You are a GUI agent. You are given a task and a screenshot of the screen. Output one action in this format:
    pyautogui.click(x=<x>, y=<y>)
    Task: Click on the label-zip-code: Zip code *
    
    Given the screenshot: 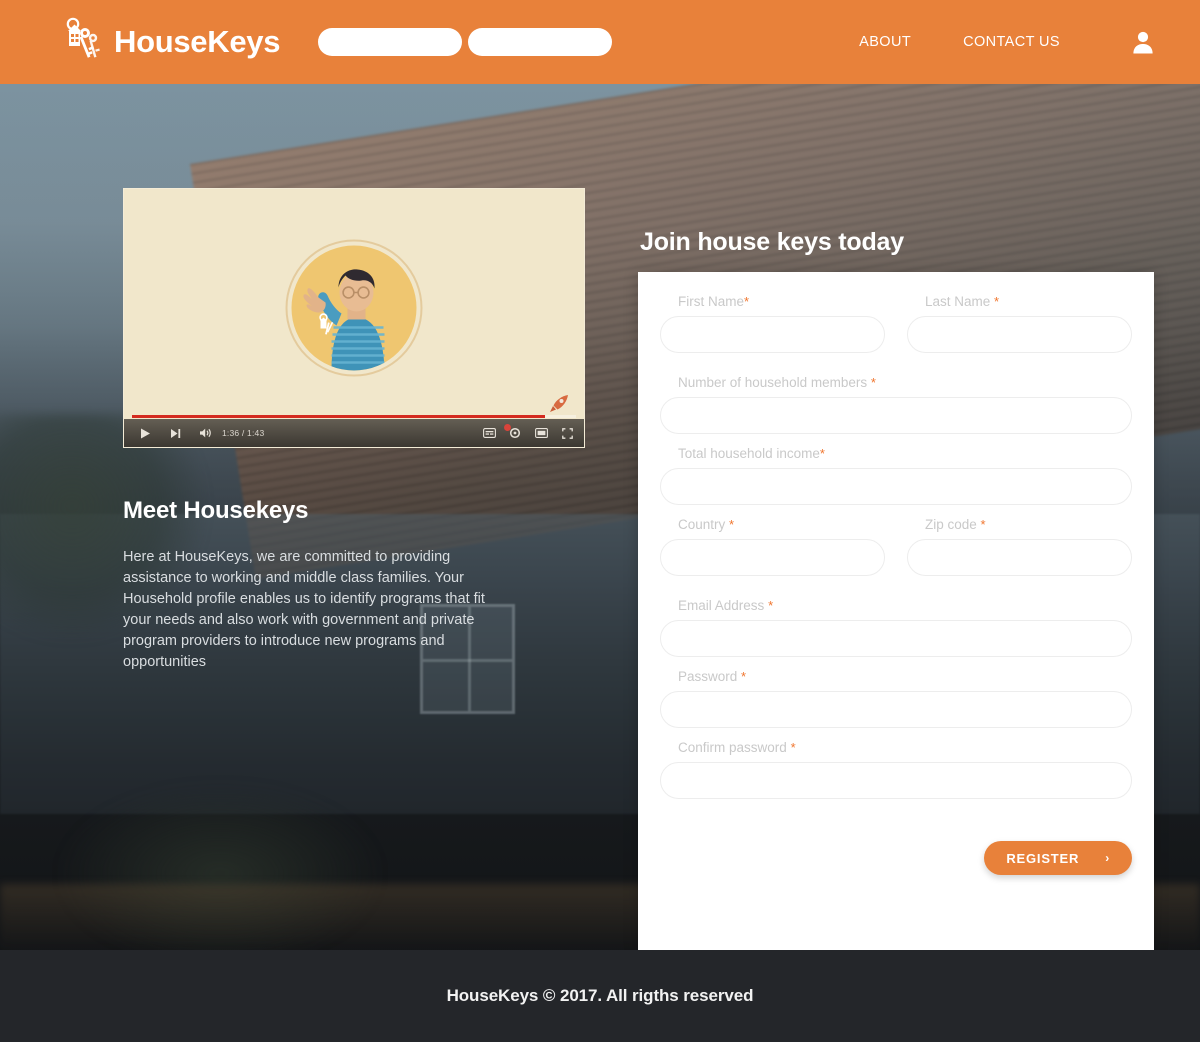 What is the action you would take?
    pyautogui.click(x=955, y=524)
    